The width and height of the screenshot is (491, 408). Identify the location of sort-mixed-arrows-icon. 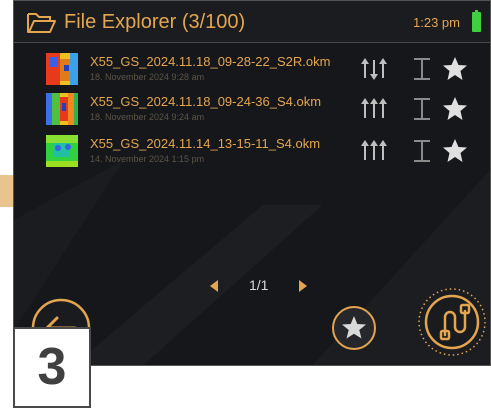
(374, 69).